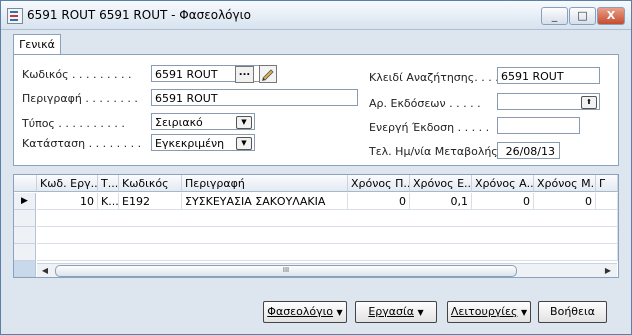 Image resolution: width=632 pixels, height=335 pixels. What do you see at coordinates (82, 143) in the screenshot?
I see `status-label: Κατάσταση . . . . . . . .` at bounding box center [82, 143].